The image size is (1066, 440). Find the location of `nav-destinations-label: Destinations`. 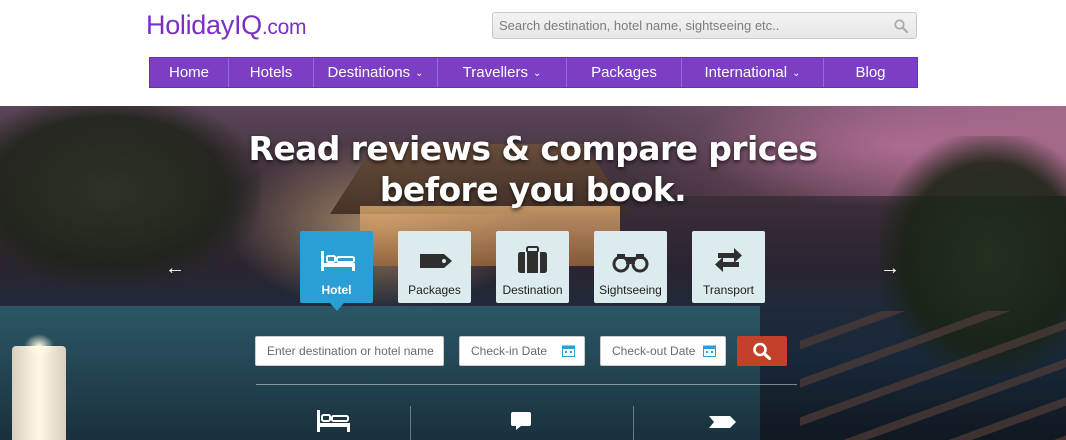

nav-destinations-label: Destinations is located at coordinates (369, 72).